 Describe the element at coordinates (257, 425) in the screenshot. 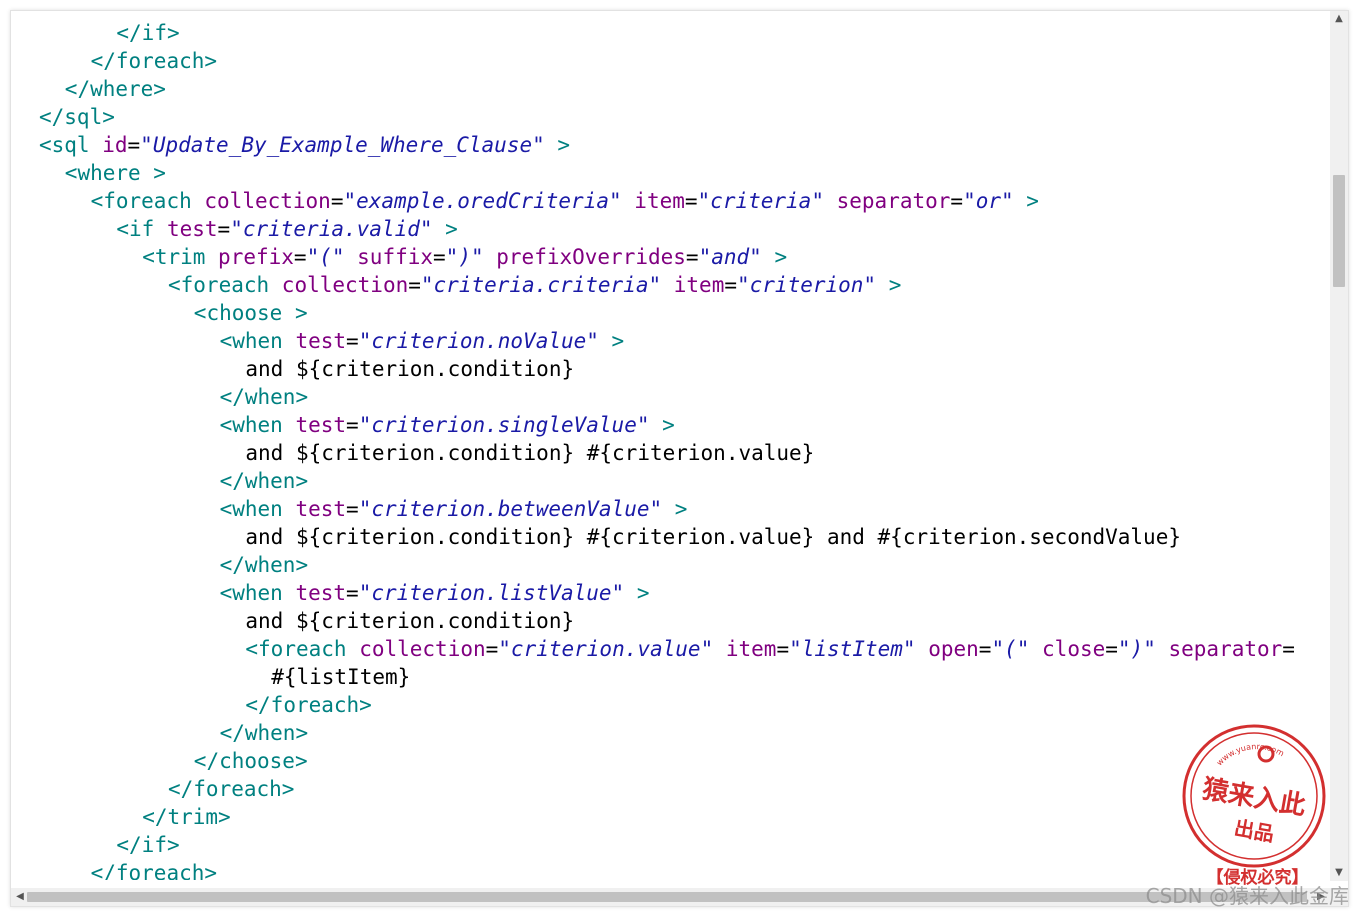

I see `code-token: <when` at that location.